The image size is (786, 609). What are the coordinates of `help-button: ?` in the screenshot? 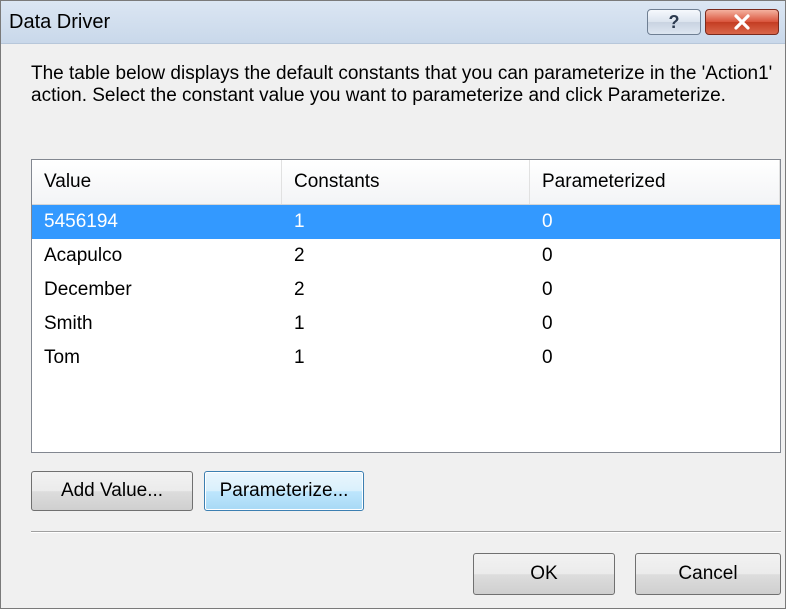 It's located at (674, 22).